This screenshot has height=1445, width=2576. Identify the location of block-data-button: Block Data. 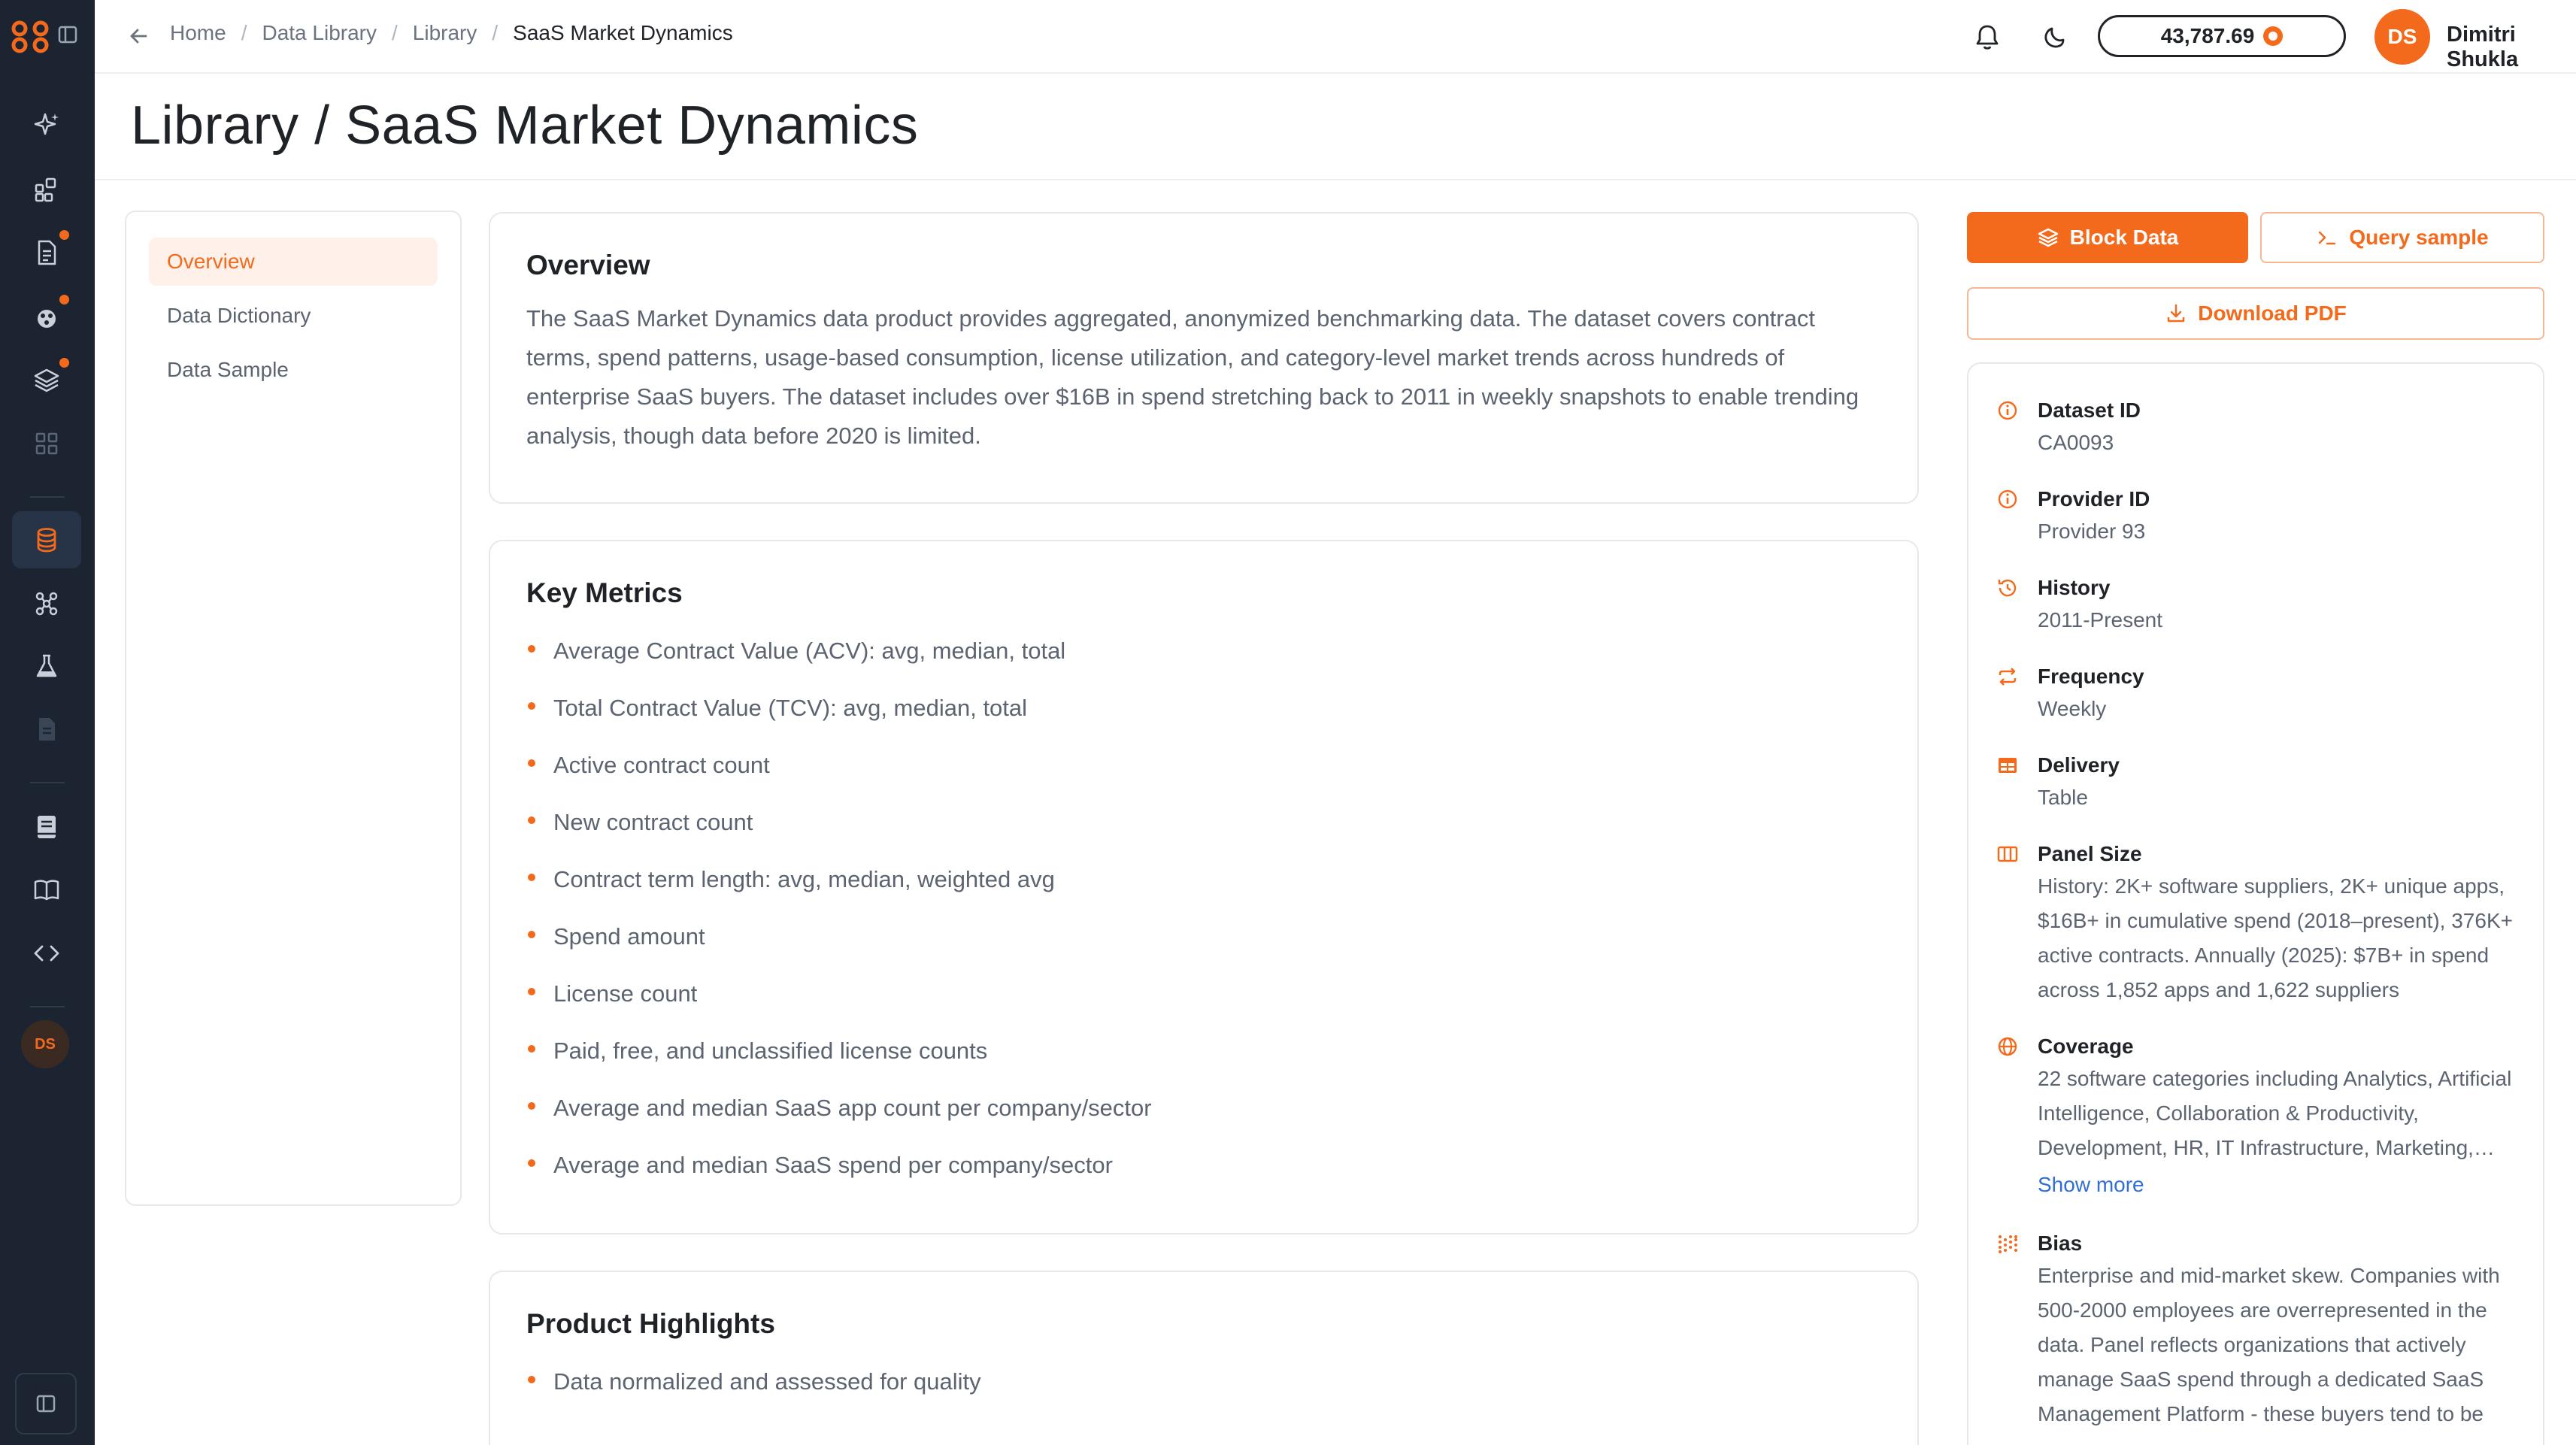
(2107, 237).